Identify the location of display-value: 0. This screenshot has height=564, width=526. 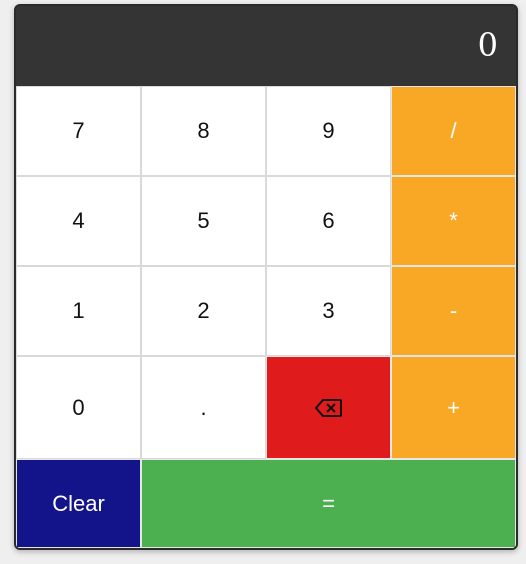
(487, 45).